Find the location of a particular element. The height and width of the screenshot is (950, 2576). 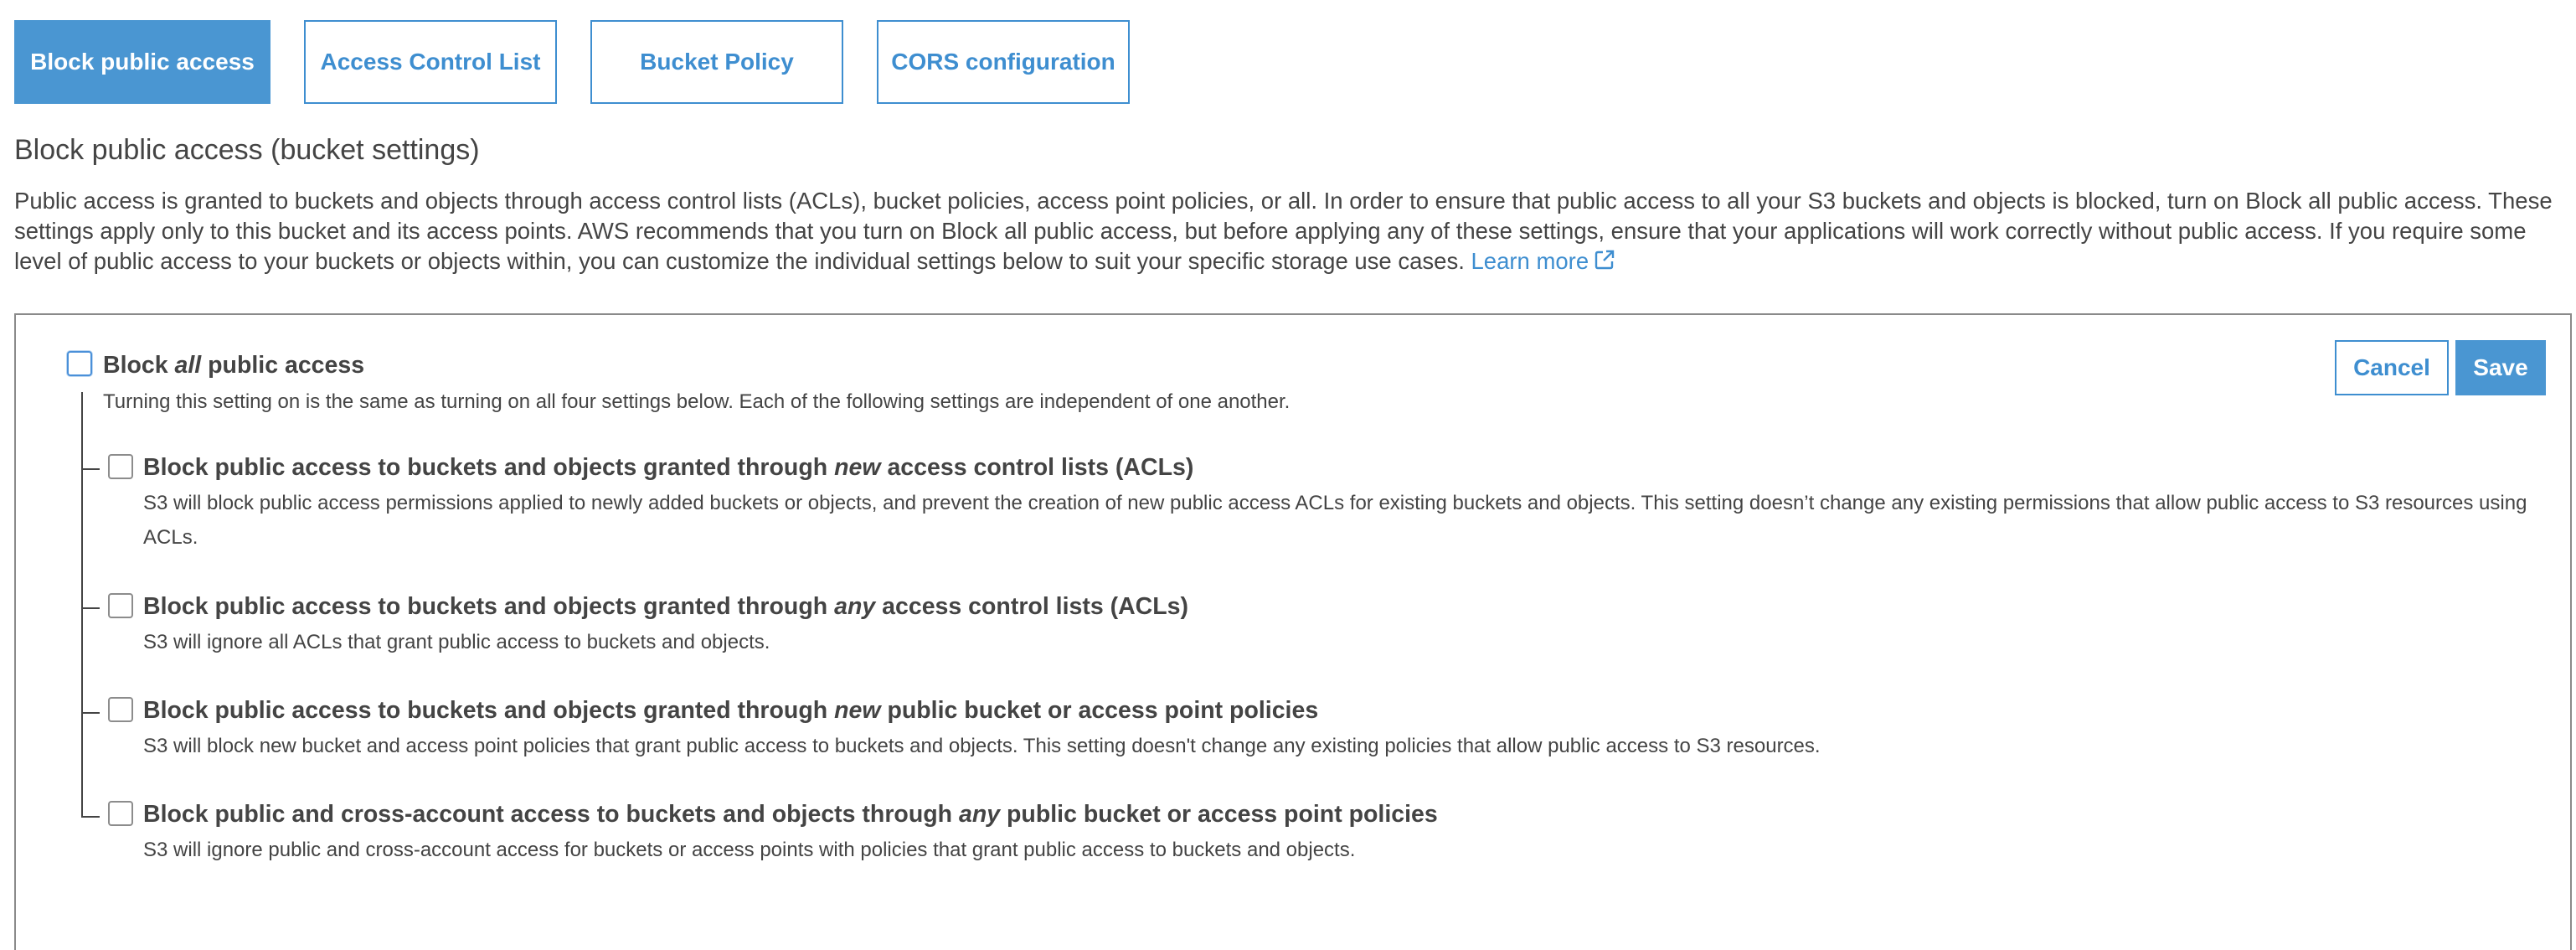

external-link-icon is located at coordinates (1604, 263).